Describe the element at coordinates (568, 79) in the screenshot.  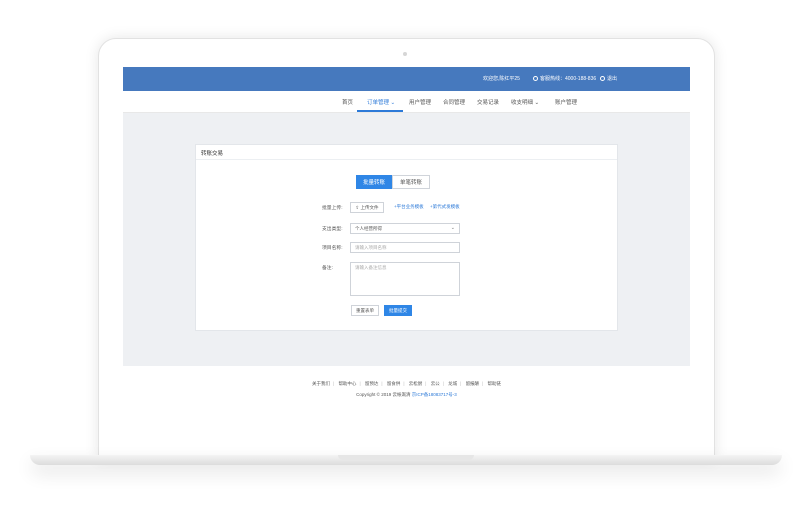
I see `hotline-text: 客服热线：4000-188-836` at that location.